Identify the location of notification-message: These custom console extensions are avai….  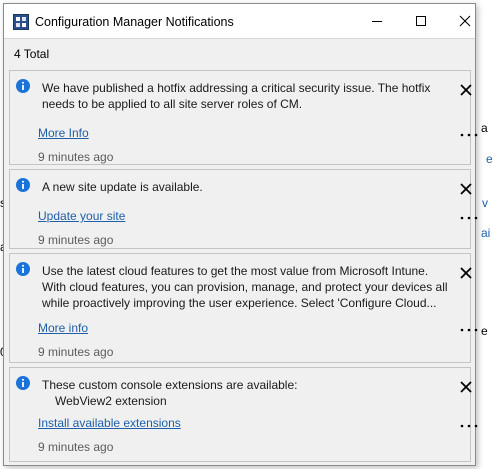
(247, 393).